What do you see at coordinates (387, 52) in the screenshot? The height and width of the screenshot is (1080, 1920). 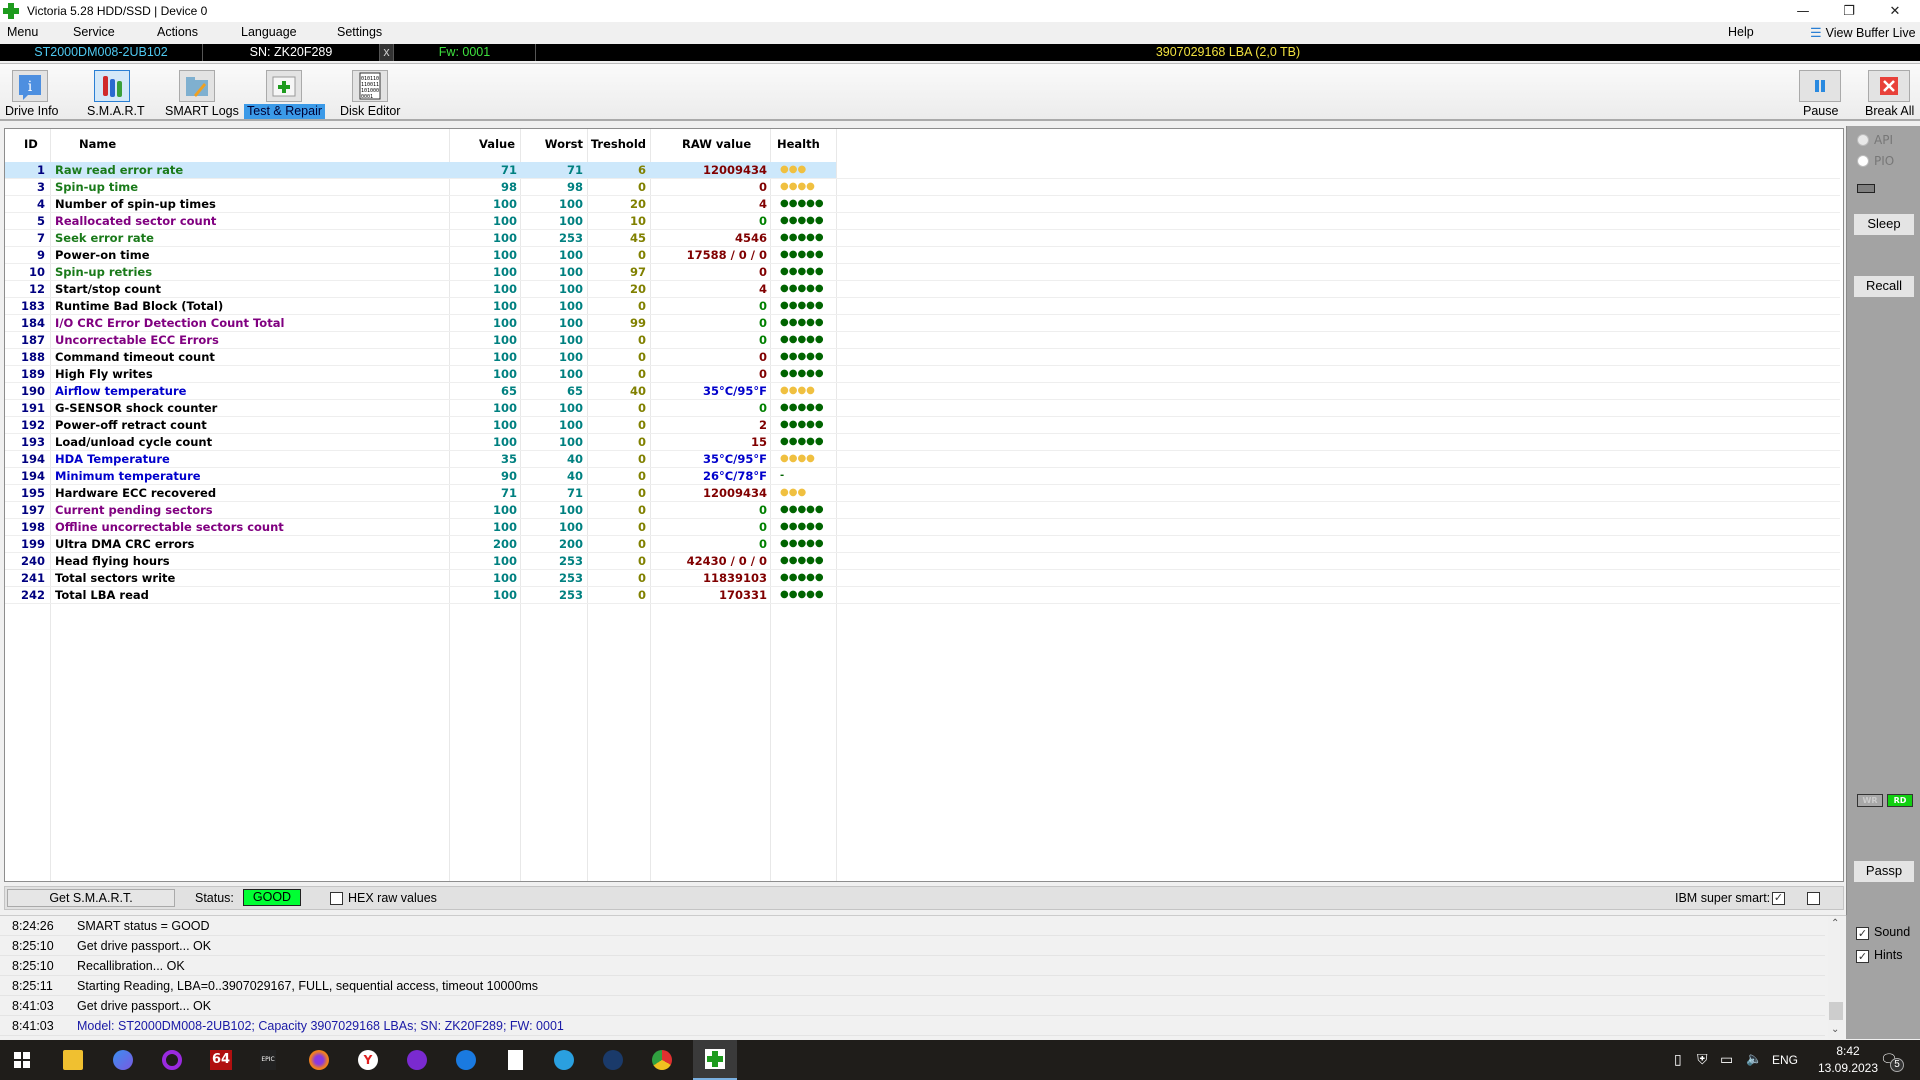 I see `close-drive-button: x` at bounding box center [387, 52].